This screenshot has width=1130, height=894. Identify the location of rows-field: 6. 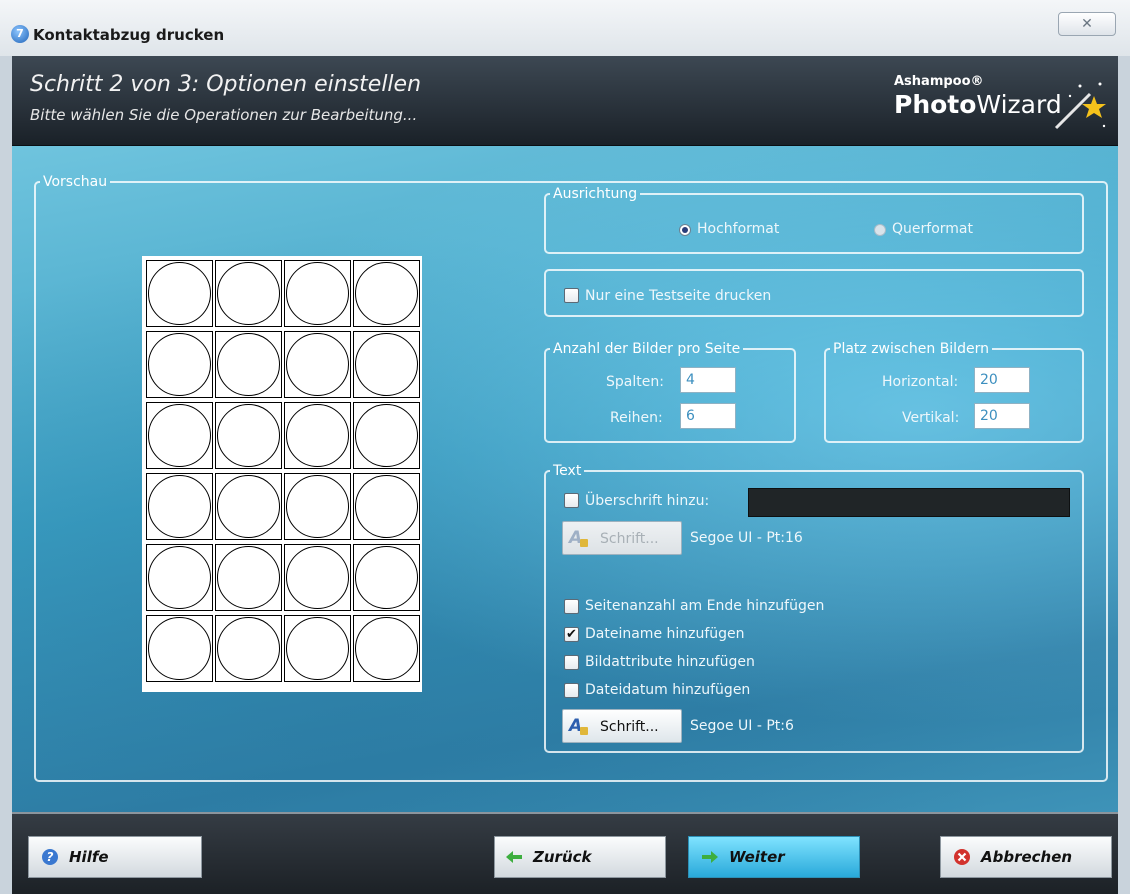
(708, 416).